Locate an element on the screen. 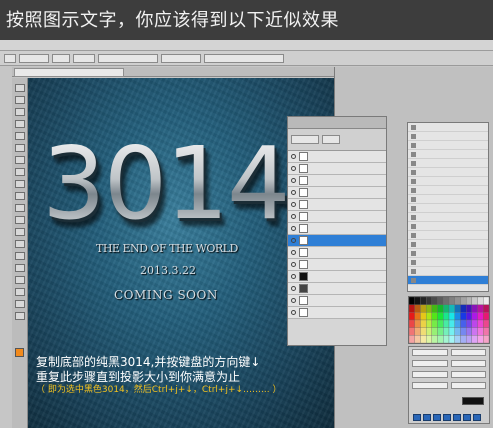  leading-field is located at coordinates (468, 363).